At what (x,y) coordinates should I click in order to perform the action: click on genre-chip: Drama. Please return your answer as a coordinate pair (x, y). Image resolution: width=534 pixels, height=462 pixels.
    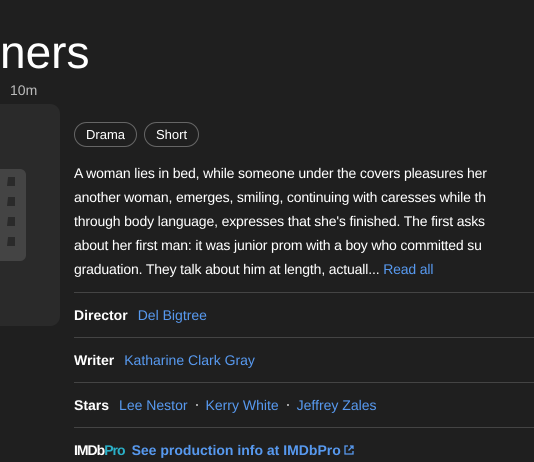
    Looking at the image, I should click on (106, 134).